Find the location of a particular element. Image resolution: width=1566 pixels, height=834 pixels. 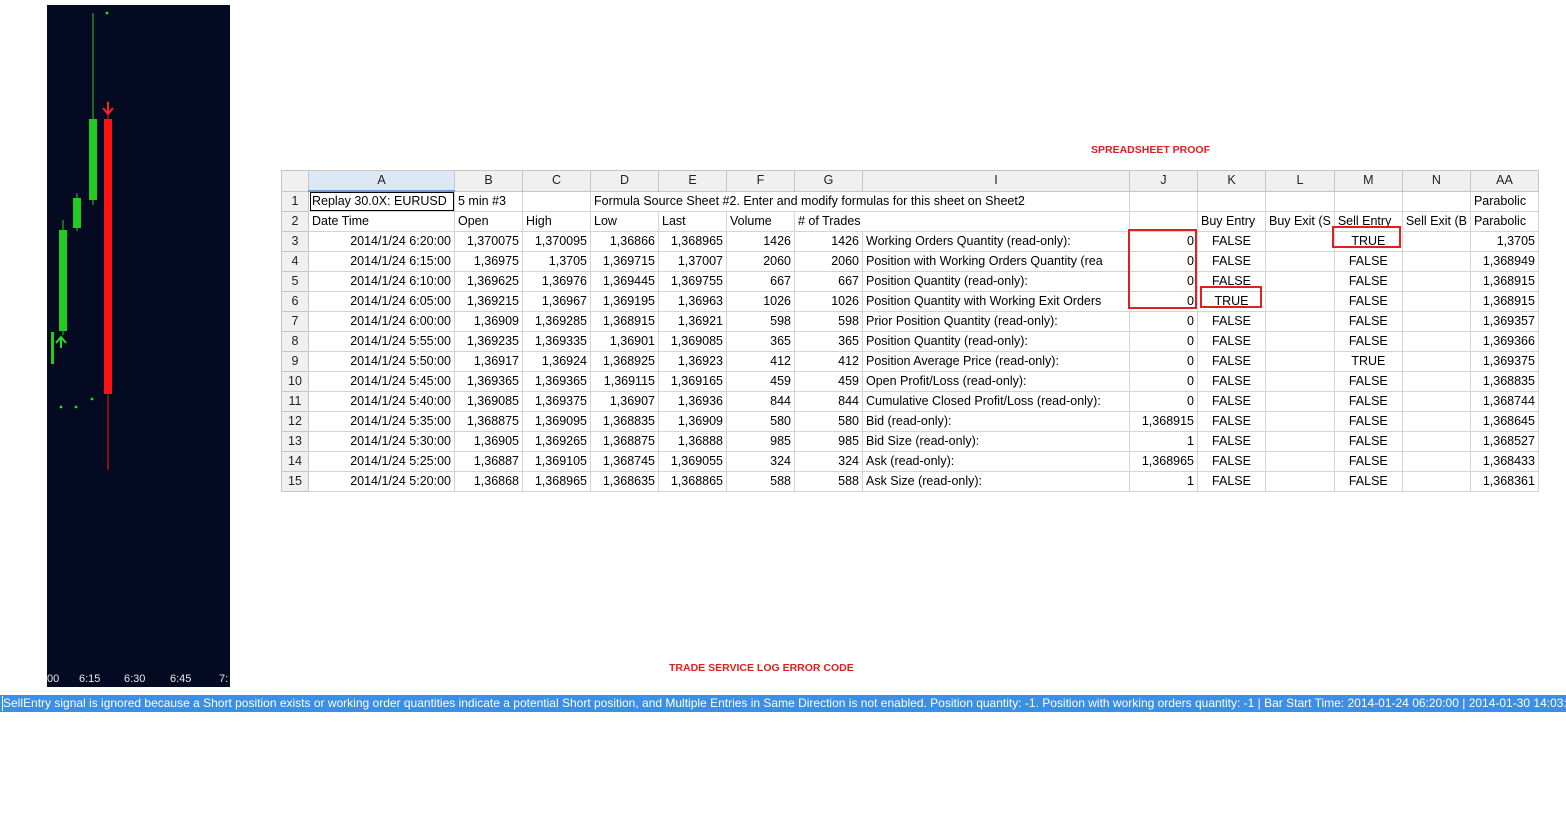

cell: 2014/1/24 6:00:00 is located at coordinates (381, 321).